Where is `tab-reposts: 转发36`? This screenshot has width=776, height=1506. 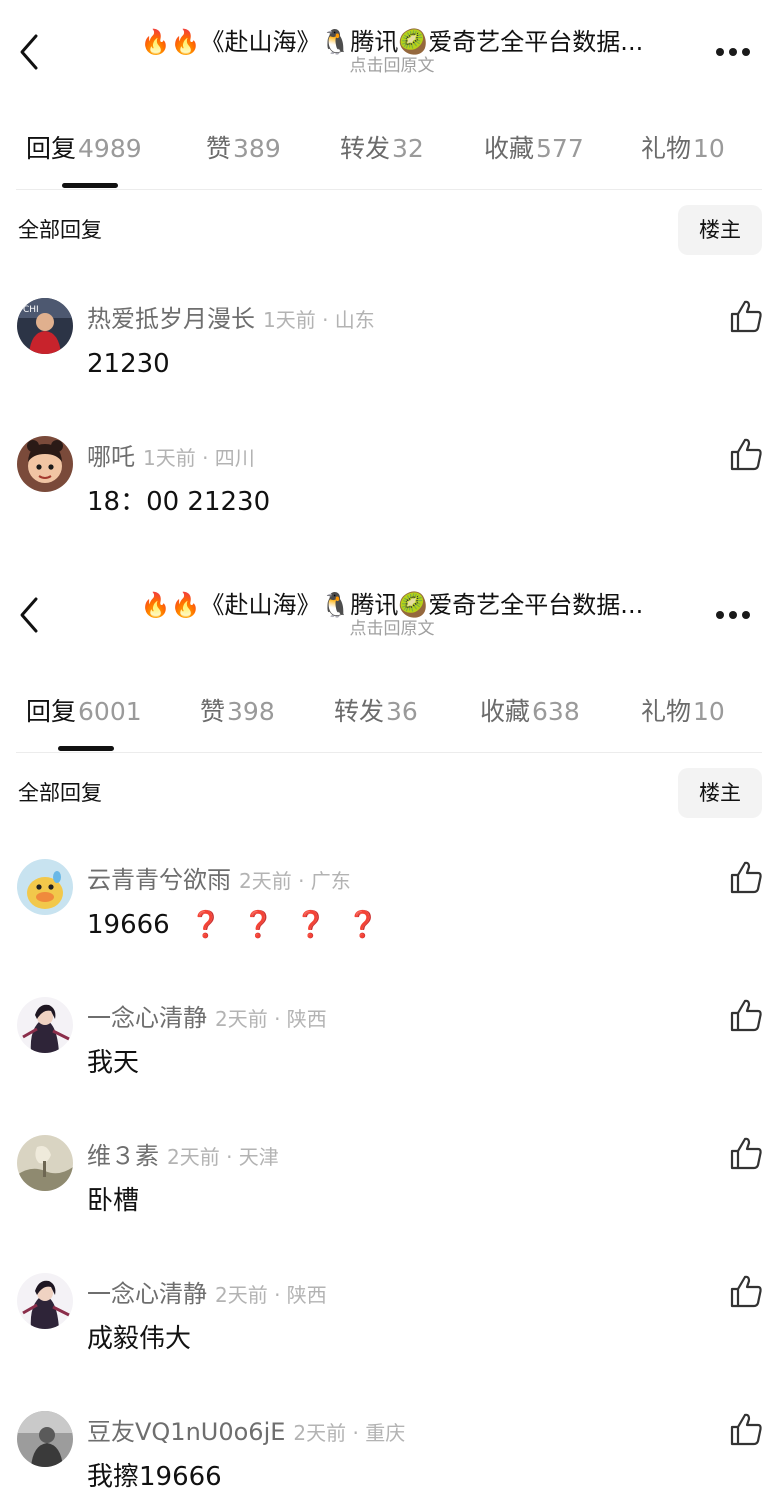 tab-reposts: 转发36 is located at coordinates (376, 712).